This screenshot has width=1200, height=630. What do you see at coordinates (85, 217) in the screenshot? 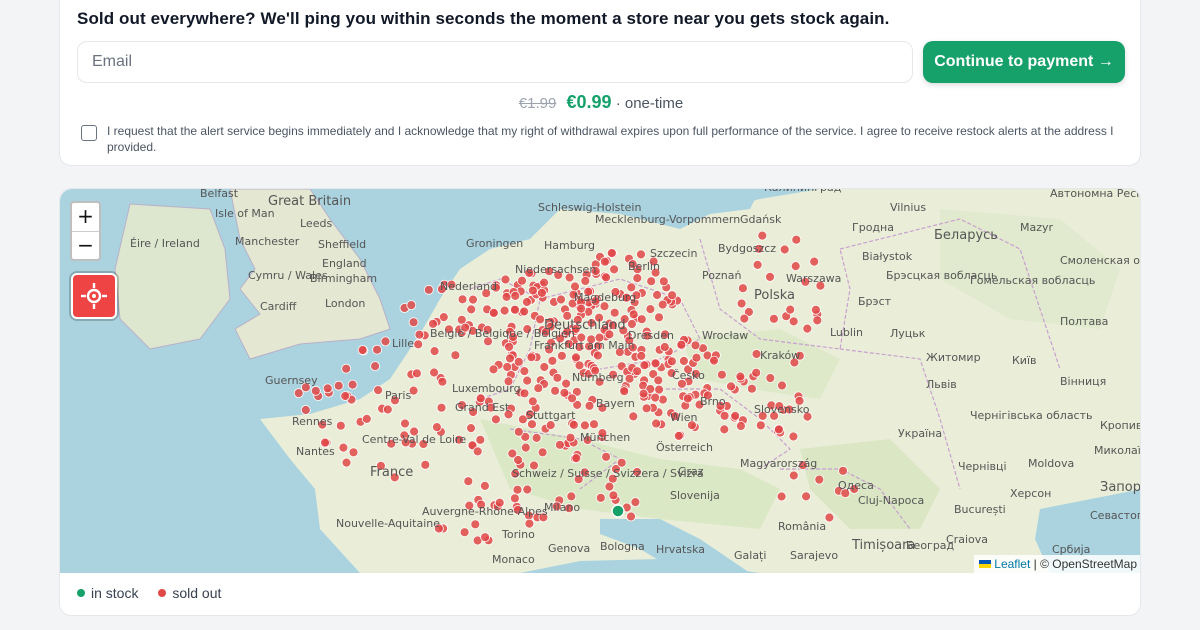
I see `zoom-in-button: +` at bounding box center [85, 217].